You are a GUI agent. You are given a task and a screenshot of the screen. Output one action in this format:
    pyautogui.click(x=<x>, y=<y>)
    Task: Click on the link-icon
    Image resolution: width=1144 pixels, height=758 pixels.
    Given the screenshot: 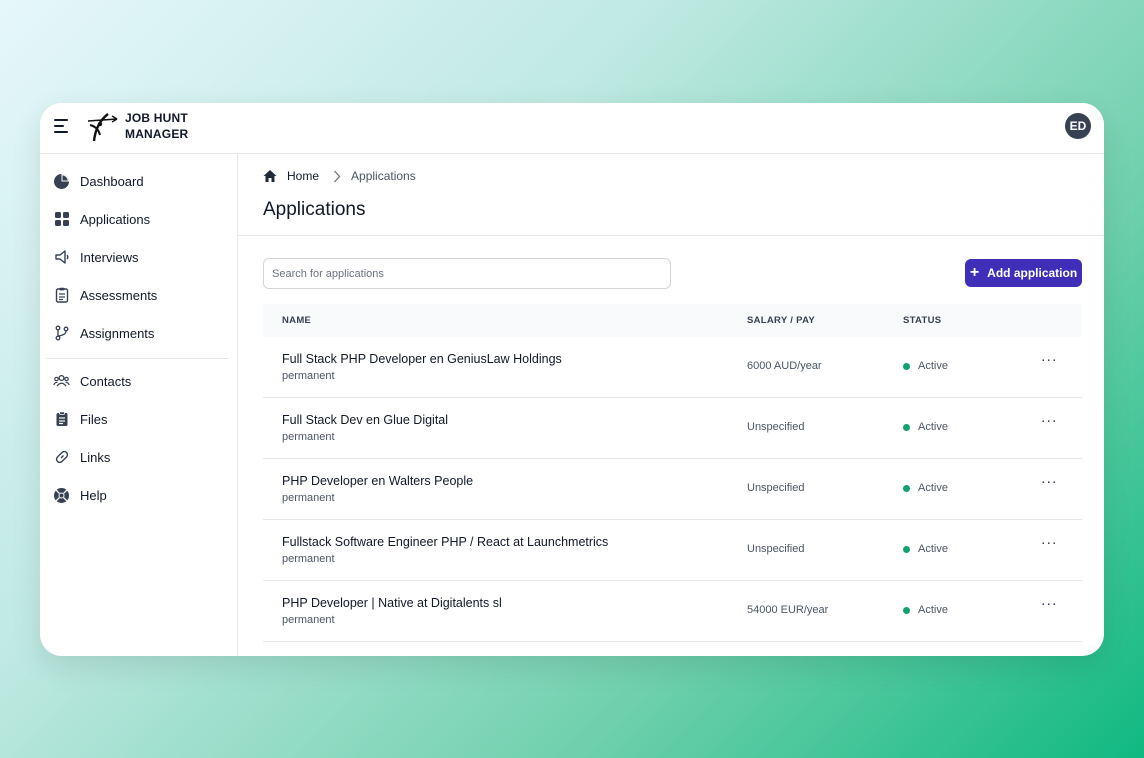 What is the action you would take?
    pyautogui.click(x=61, y=457)
    